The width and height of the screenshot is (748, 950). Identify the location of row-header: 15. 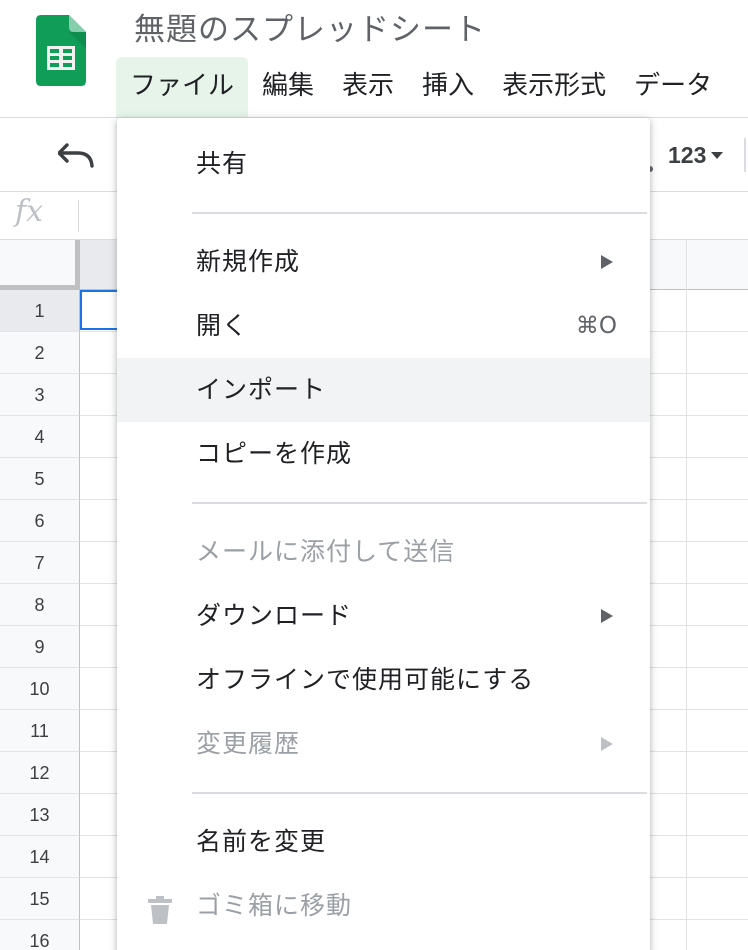
(40, 899).